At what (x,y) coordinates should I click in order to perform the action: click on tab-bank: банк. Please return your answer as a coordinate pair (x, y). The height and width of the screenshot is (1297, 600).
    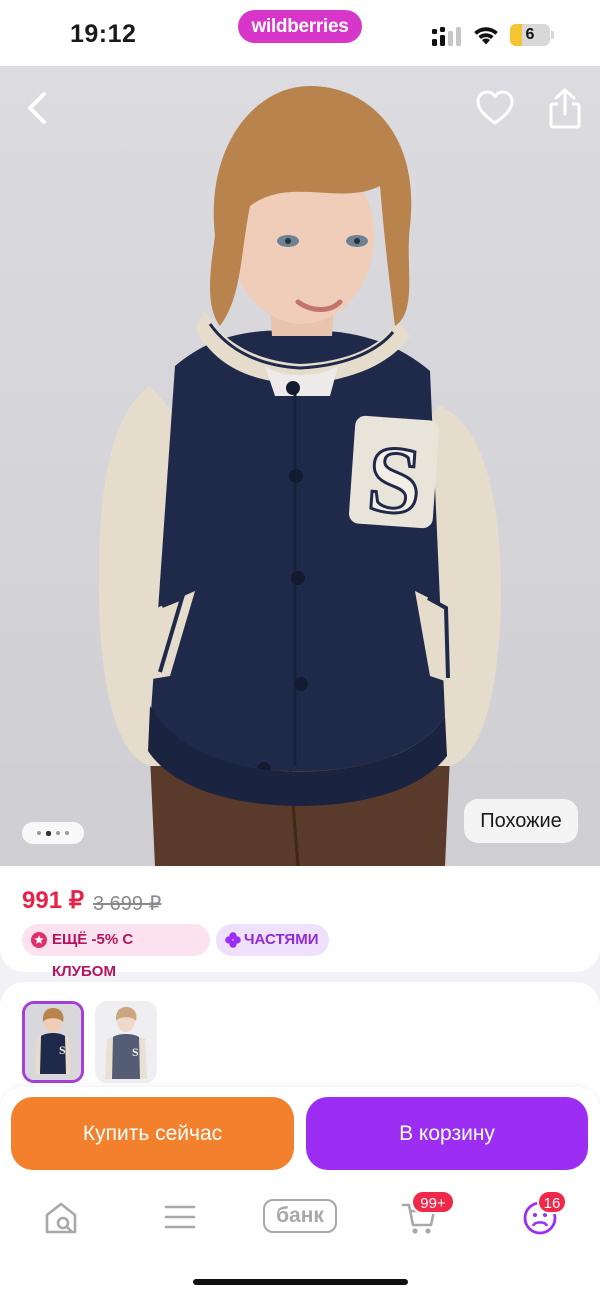
    Looking at the image, I should click on (300, 1216).